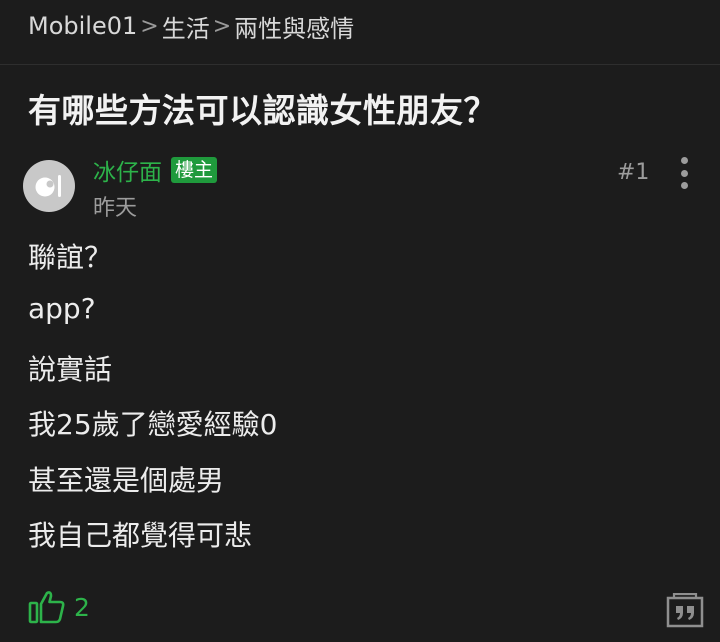  I want to click on floor-number: #1, so click(633, 172).